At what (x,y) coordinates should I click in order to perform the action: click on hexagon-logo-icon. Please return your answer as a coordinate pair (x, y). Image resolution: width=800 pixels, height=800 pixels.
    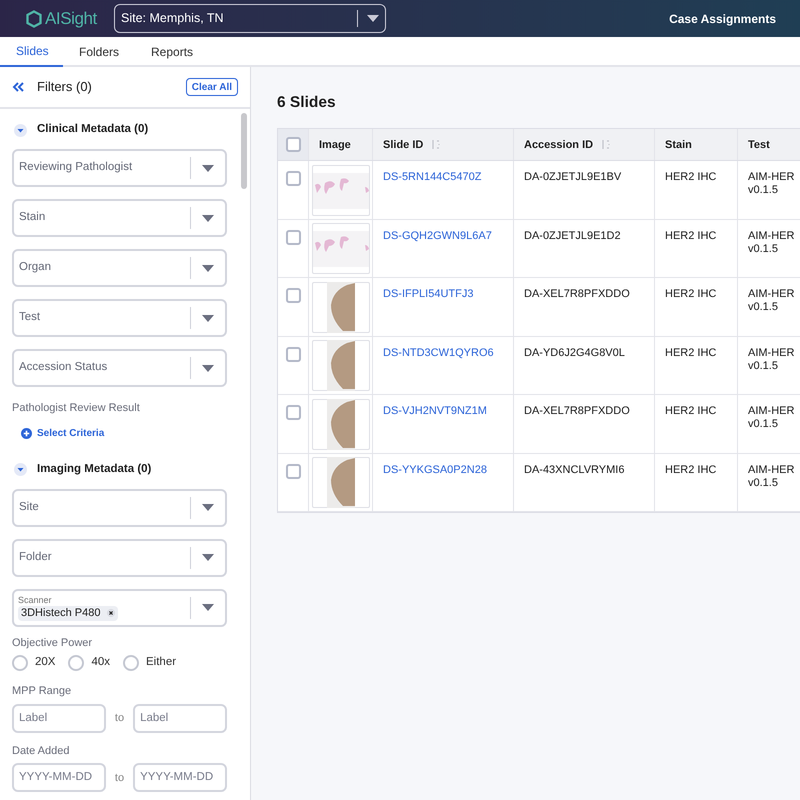
    Looking at the image, I should click on (34, 19).